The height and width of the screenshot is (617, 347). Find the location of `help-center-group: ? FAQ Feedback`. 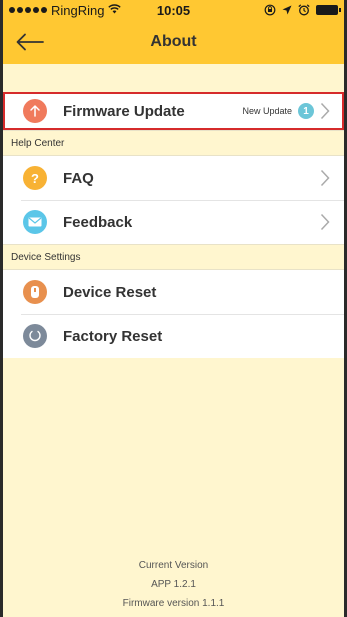

help-center-group: ? FAQ Feedback is located at coordinates (173, 200).